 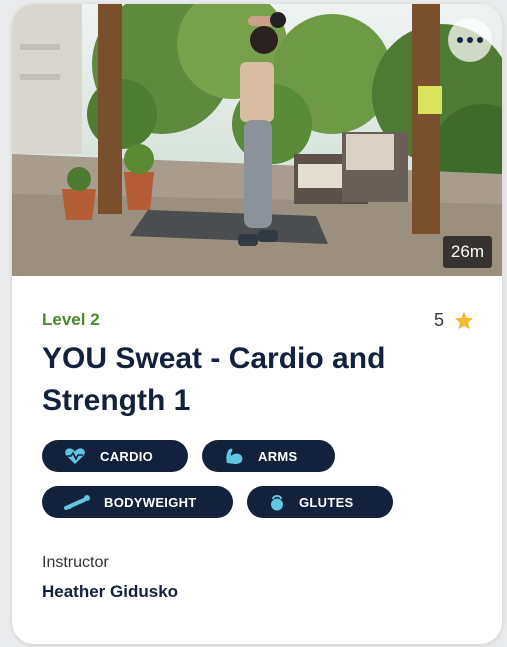 What do you see at coordinates (127, 456) in the screenshot?
I see `tag-label: CARDIO` at bounding box center [127, 456].